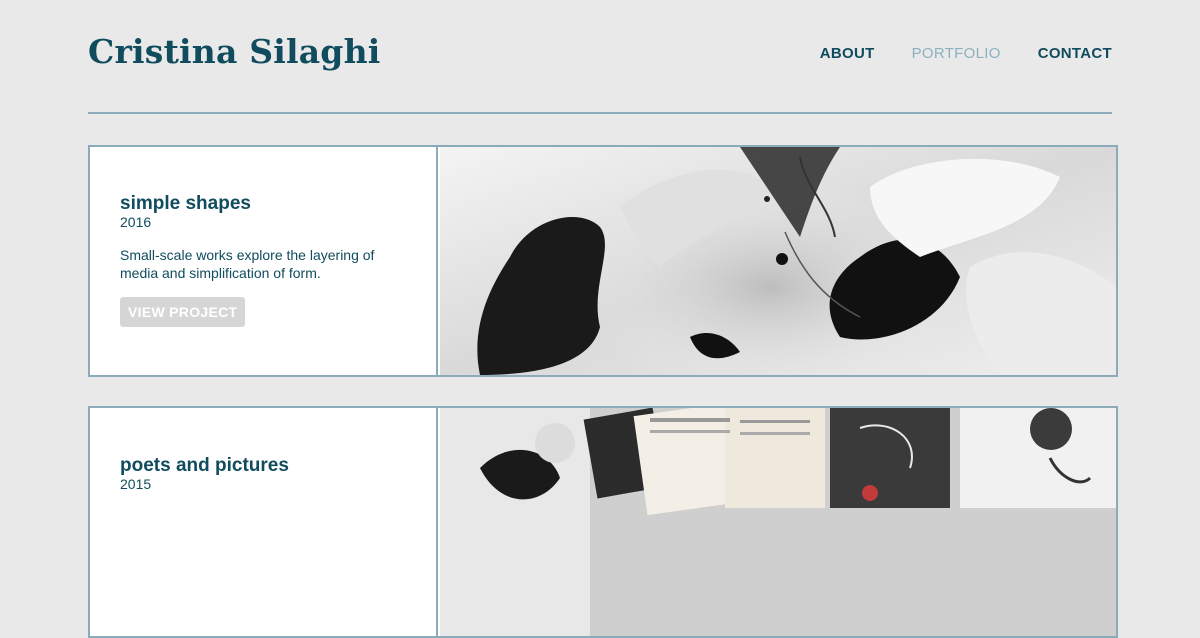 The width and height of the screenshot is (1200, 638). What do you see at coordinates (1075, 53) in the screenshot?
I see `nav-contact: CONTACT` at bounding box center [1075, 53].